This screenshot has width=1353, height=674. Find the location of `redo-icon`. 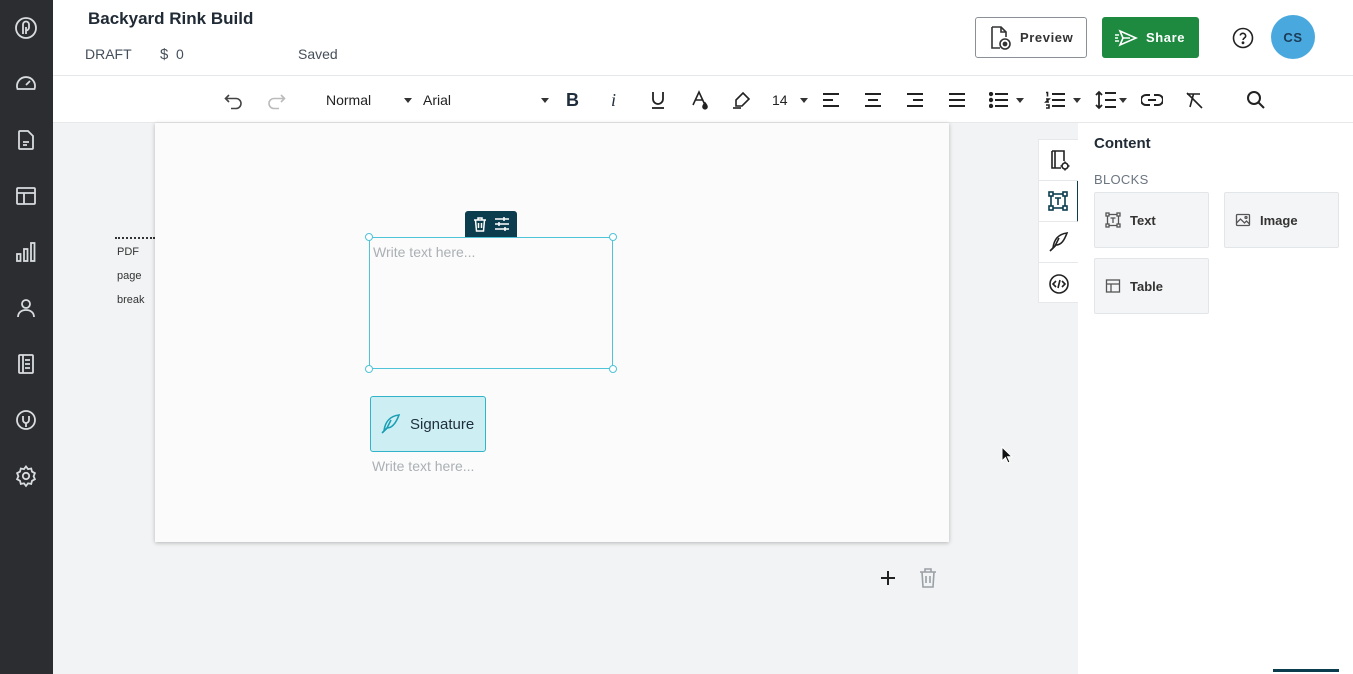

redo-icon is located at coordinates (276, 100).